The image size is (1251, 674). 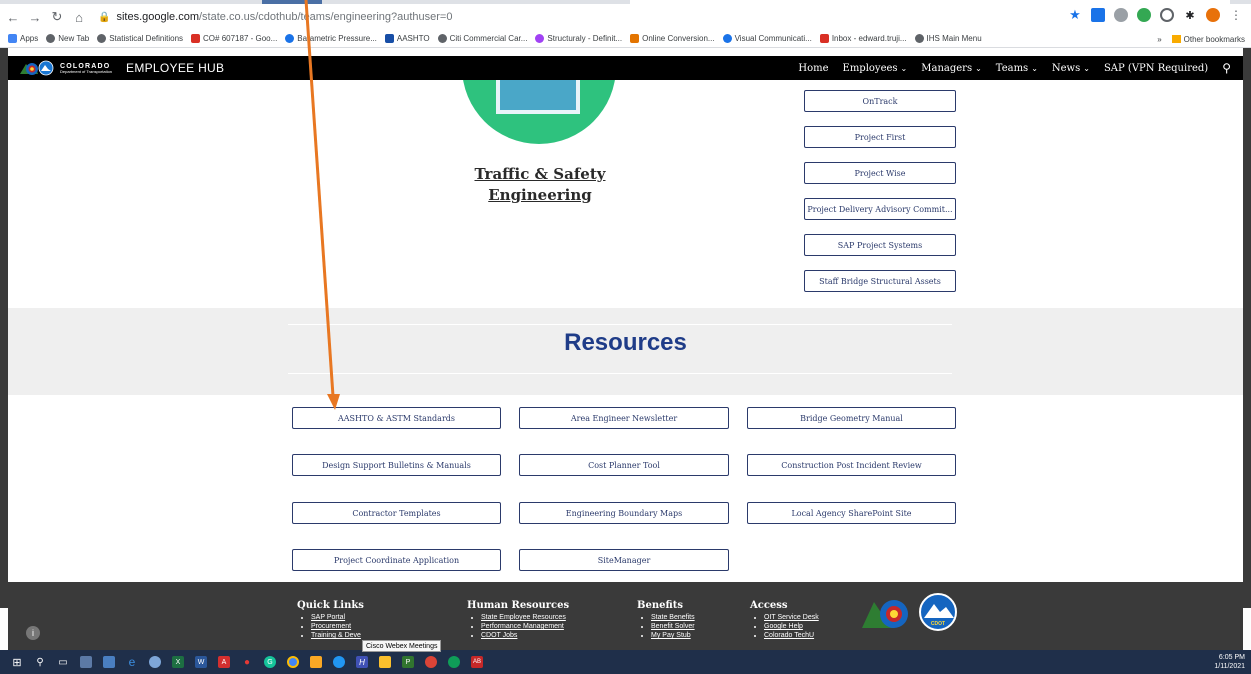 What do you see at coordinates (624, 418) in the screenshot?
I see `resource-link-button: Area Engineer Newsletter` at bounding box center [624, 418].